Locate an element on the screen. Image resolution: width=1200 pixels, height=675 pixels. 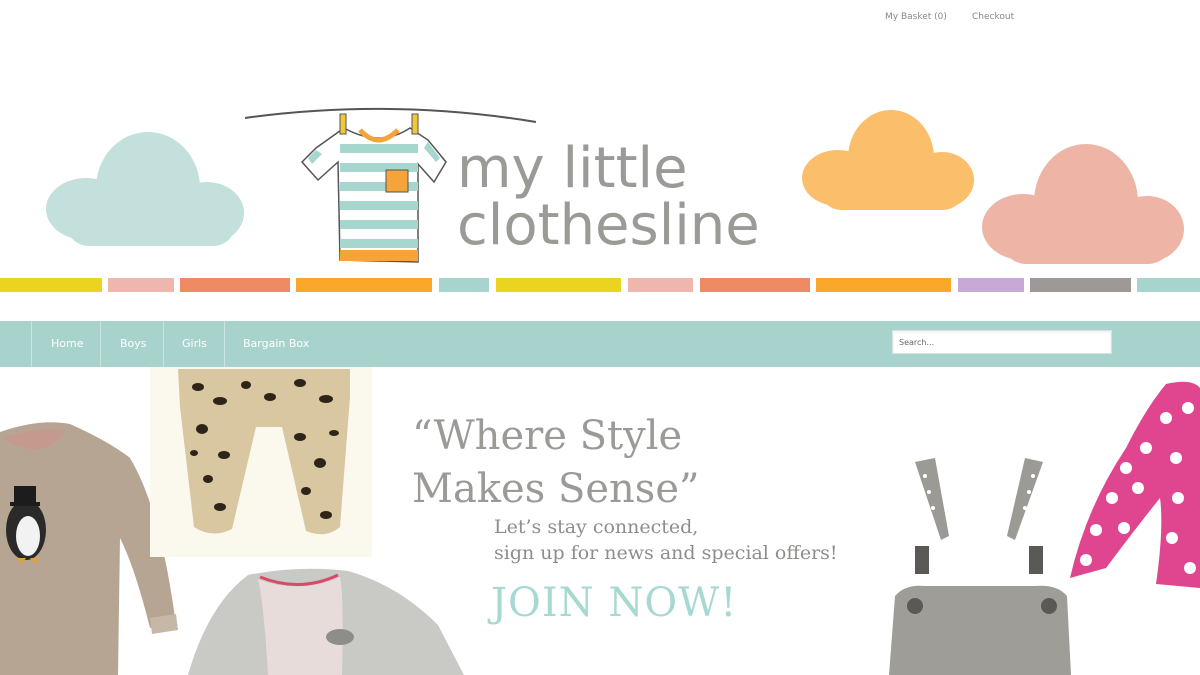
hero-tagline: “Where Style Makes Sense” is located at coordinates (555, 463).